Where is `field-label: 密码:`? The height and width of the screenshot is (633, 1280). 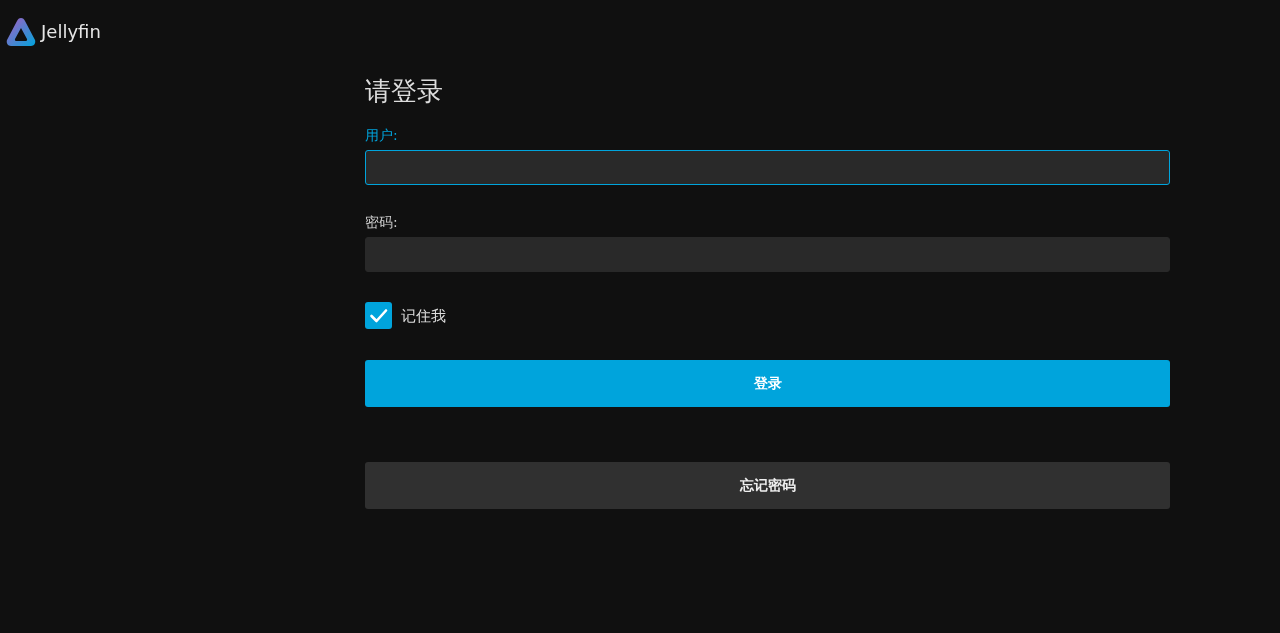 field-label: 密码: is located at coordinates (382, 222).